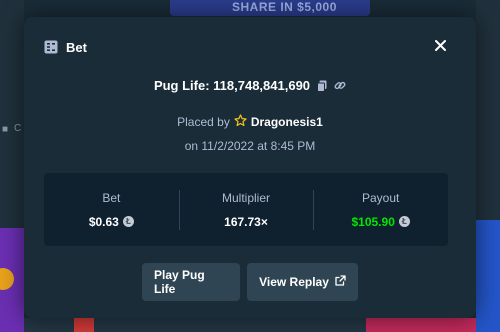  What do you see at coordinates (381, 197) in the screenshot?
I see `payout-label: Payout` at bounding box center [381, 197].